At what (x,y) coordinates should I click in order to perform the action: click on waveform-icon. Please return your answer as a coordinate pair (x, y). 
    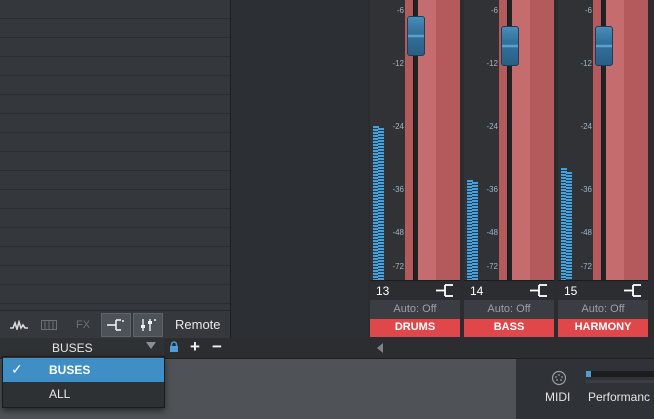
    Looking at the image, I should click on (19, 325).